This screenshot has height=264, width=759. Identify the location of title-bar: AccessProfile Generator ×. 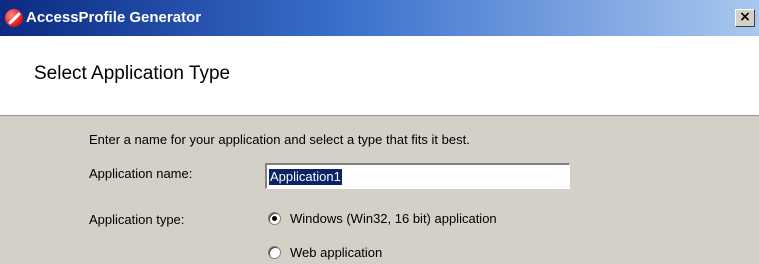
(379, 18).